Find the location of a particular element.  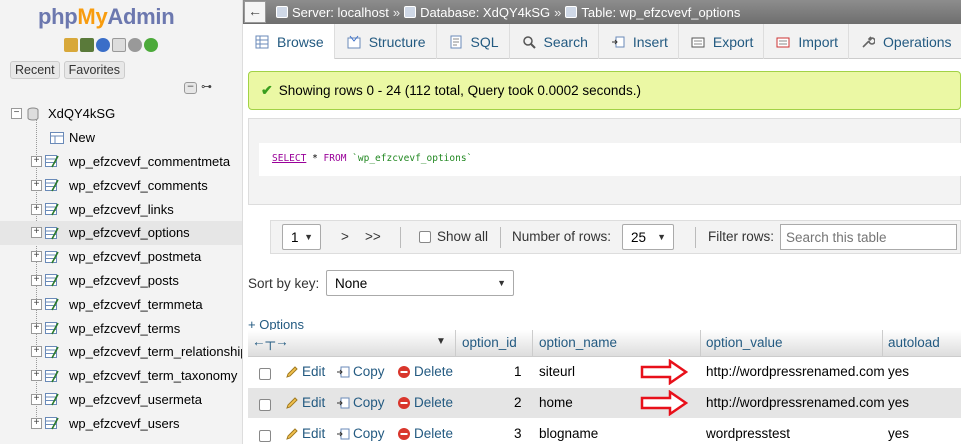

breadcrumb-table: Table: wp_efzcvevf_options is located at coordinates (660, 12).